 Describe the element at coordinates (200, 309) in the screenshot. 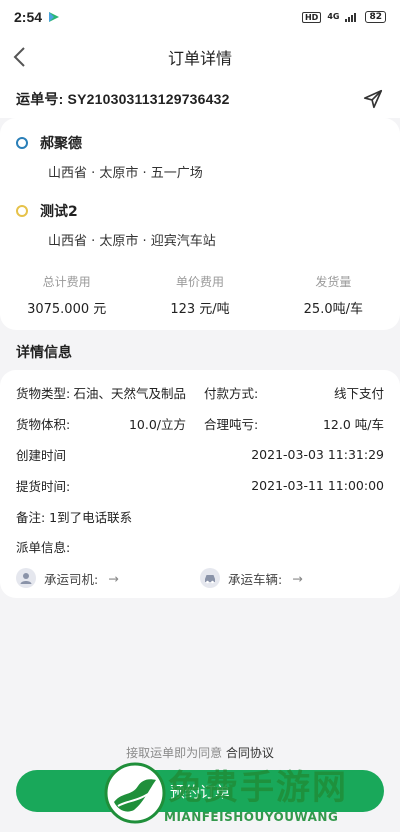

I see `fee-value: 123 元/吨` at that location.